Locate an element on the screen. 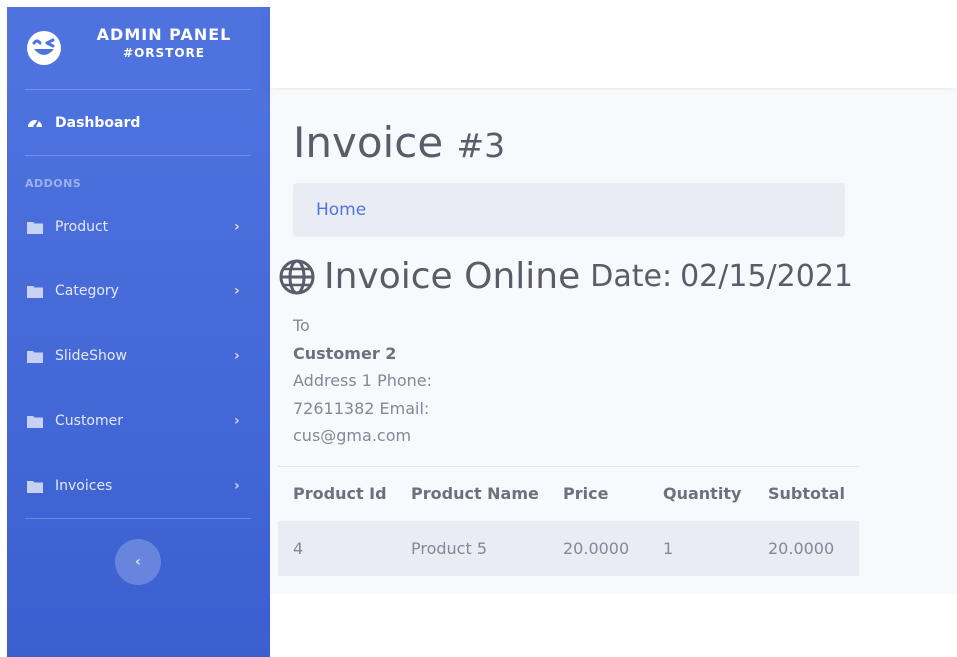 The image size is (957, 657). sidebar-item-label: Product is located at coordinates (82, 227).